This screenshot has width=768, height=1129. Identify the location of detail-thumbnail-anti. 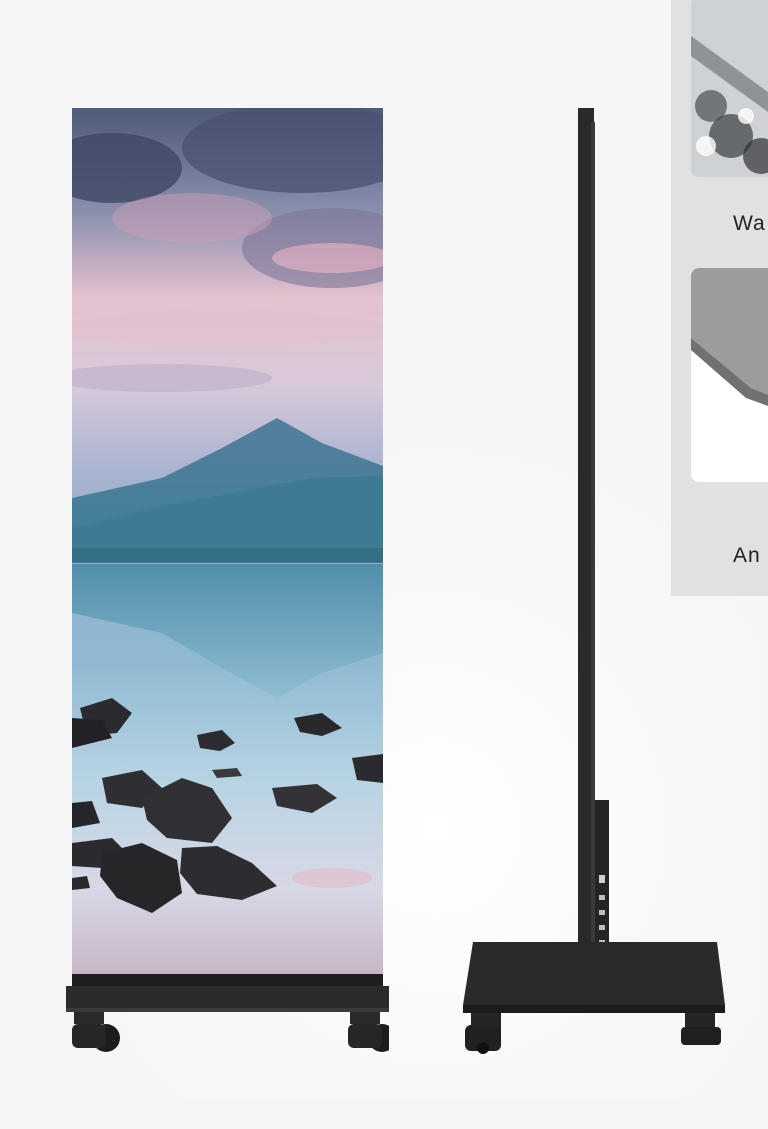
(729, 375).